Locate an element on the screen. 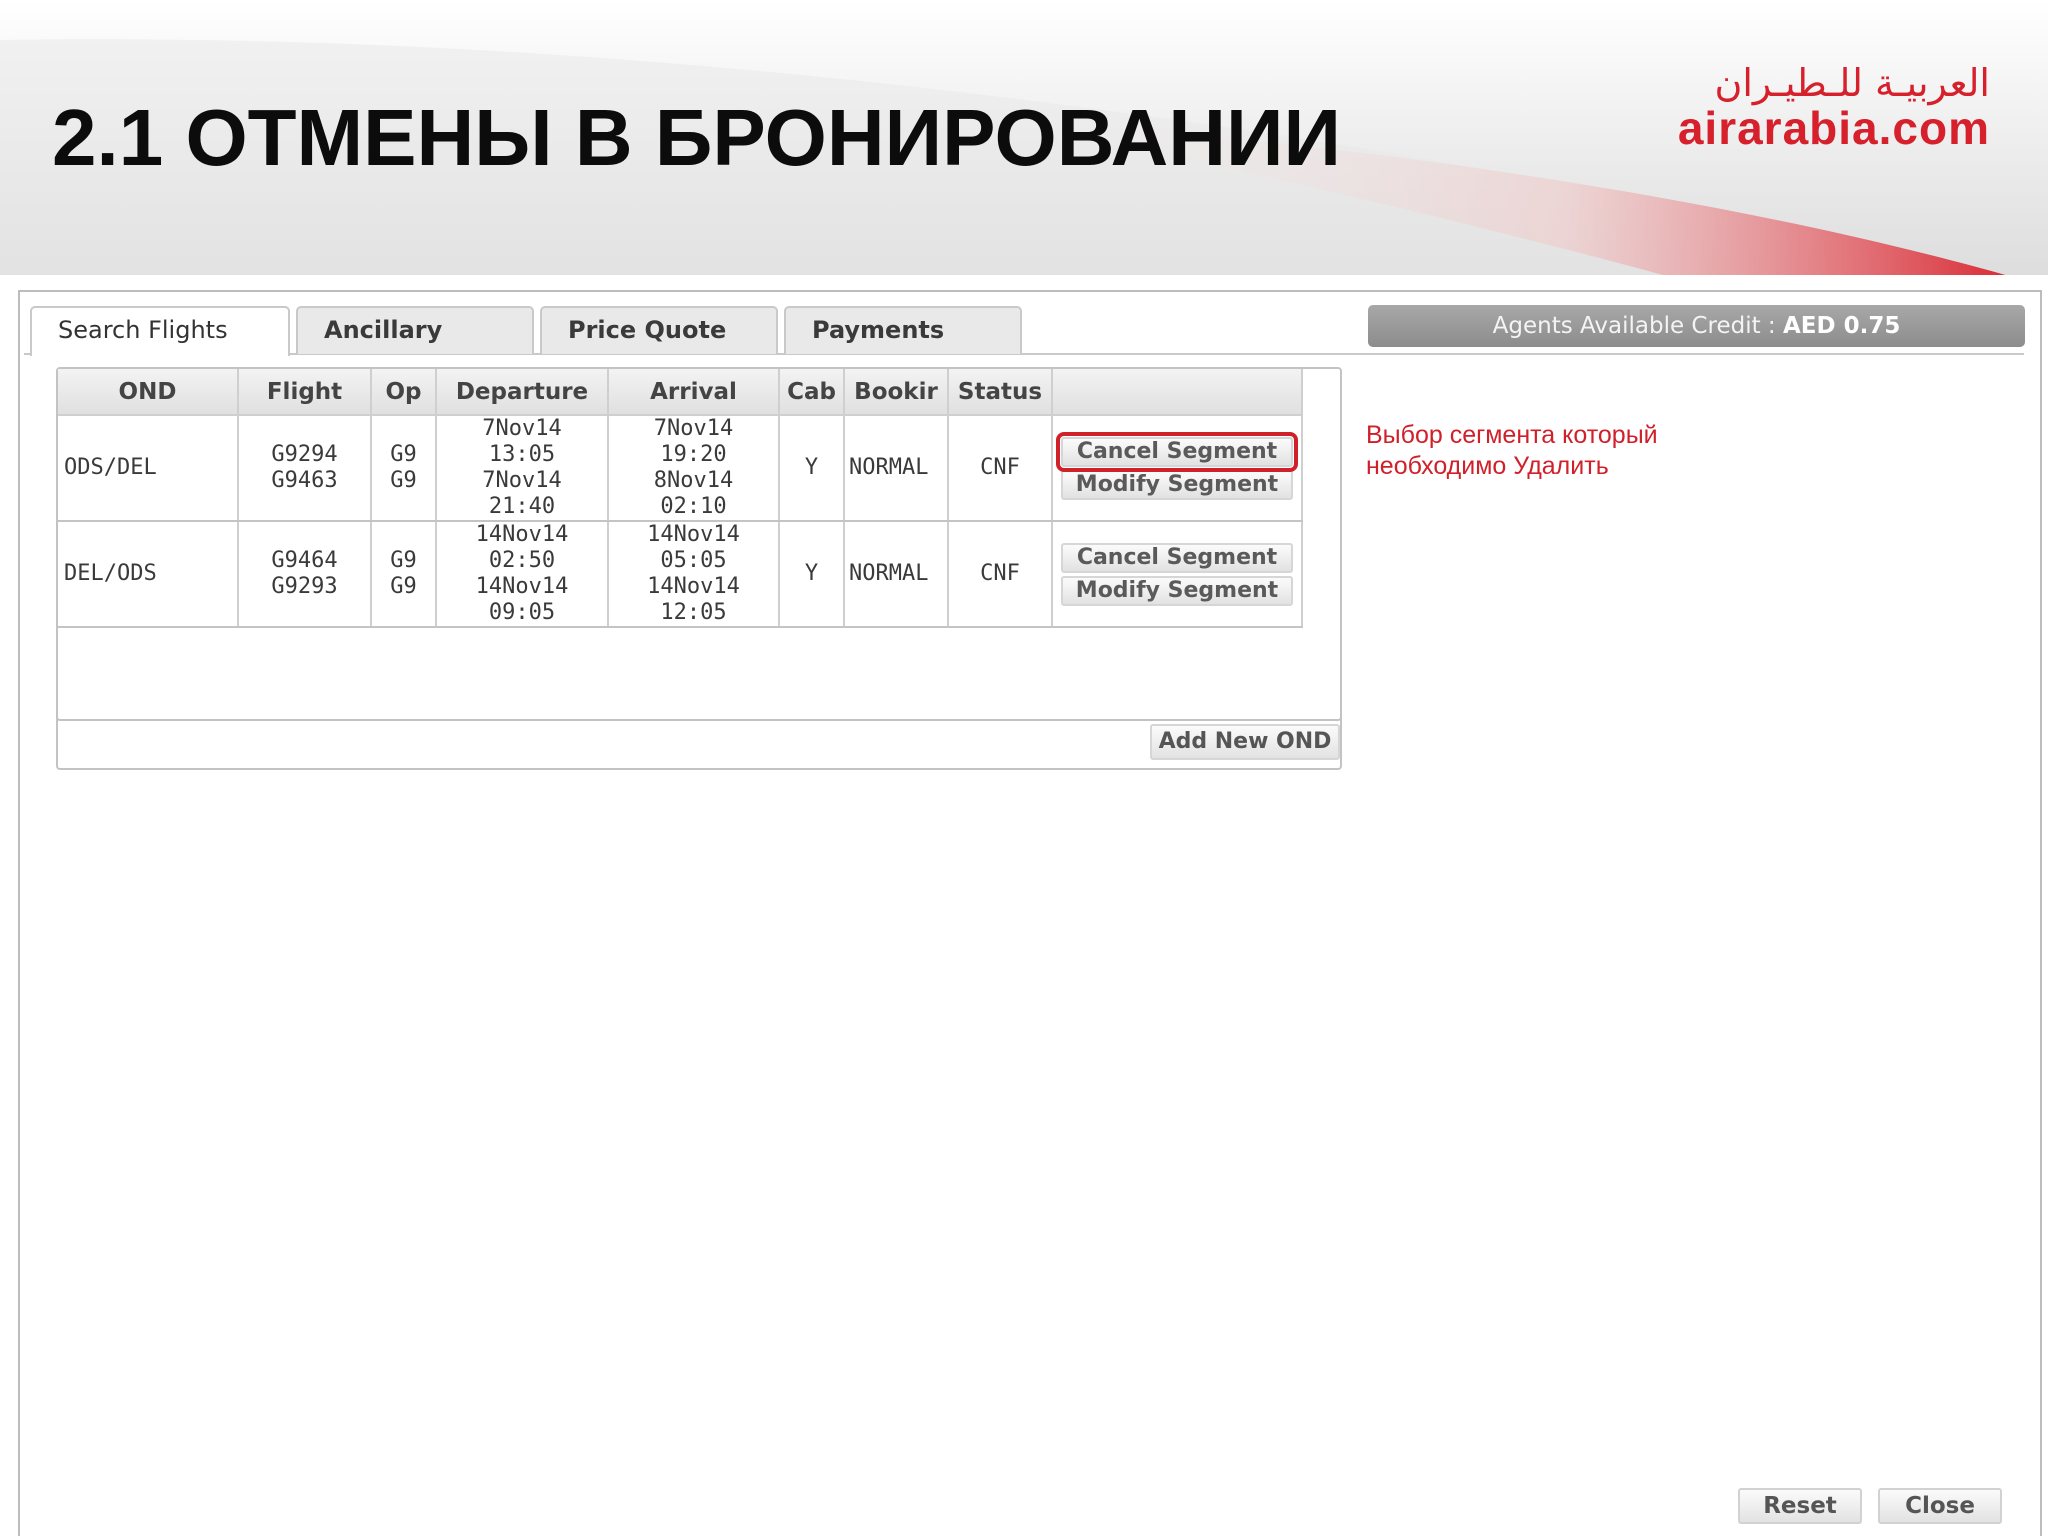 The height and width of the screenshot is (1536, 2048). flight-number: G9464 is located at coordinates (304, 560).